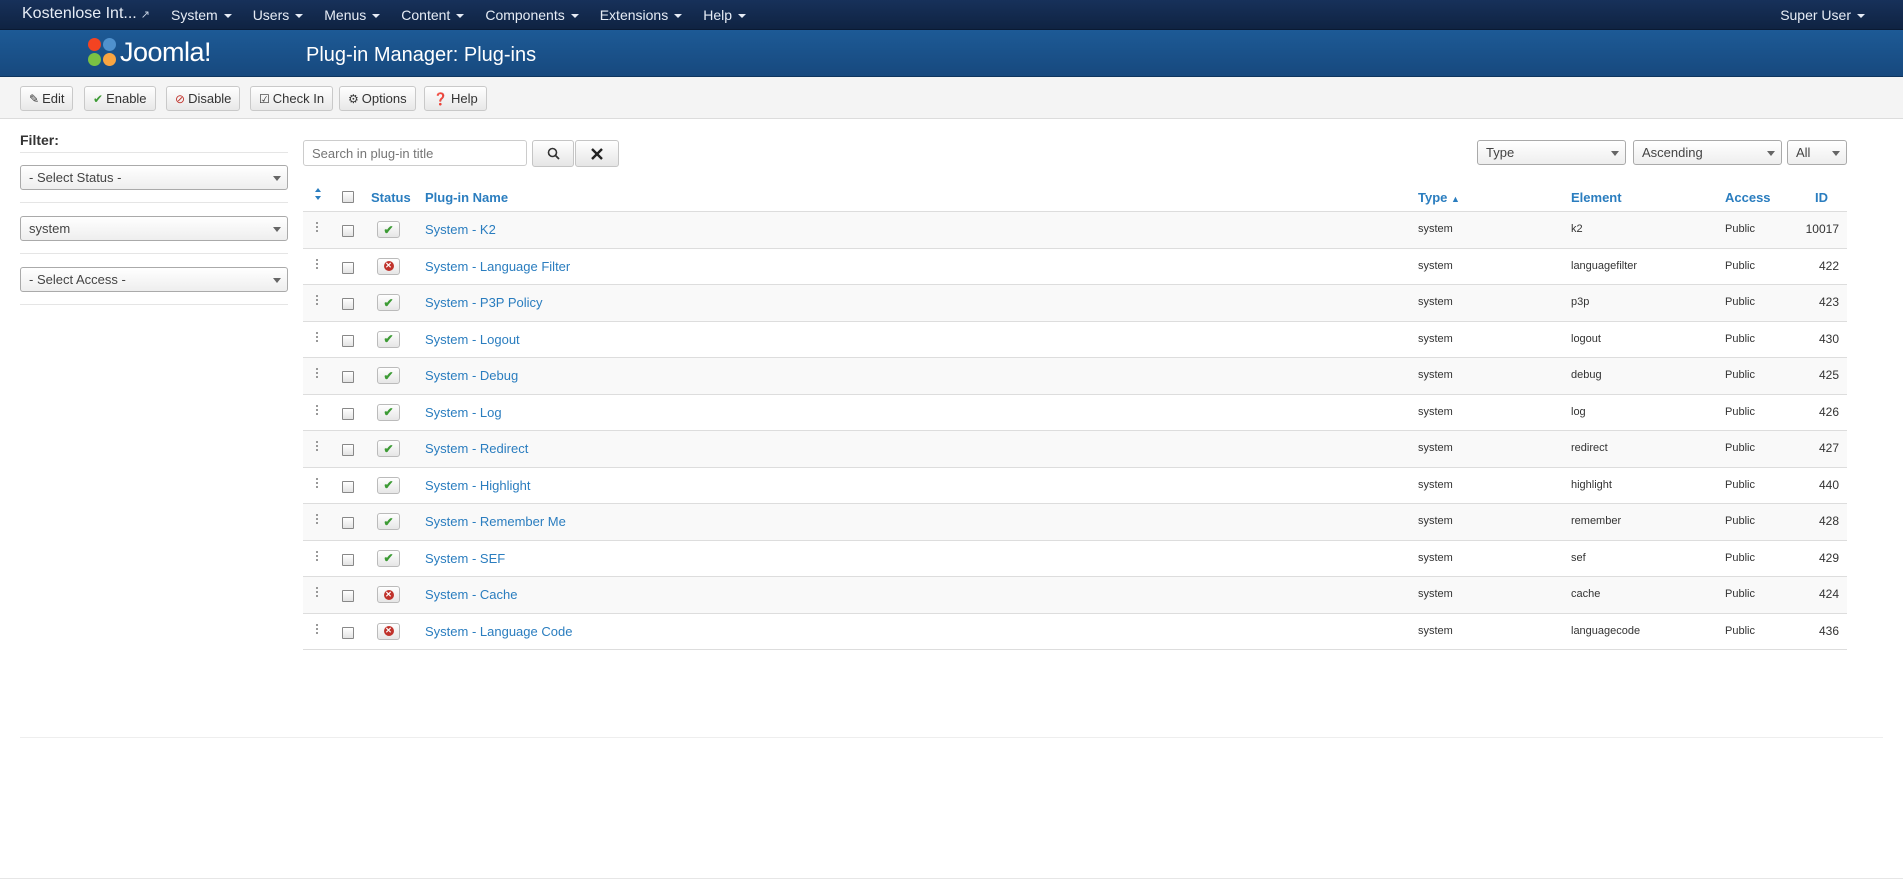 This screenshot has width=1903, height=880. I want to click on plugin-name-link: System - Debug, so click(471, 375).